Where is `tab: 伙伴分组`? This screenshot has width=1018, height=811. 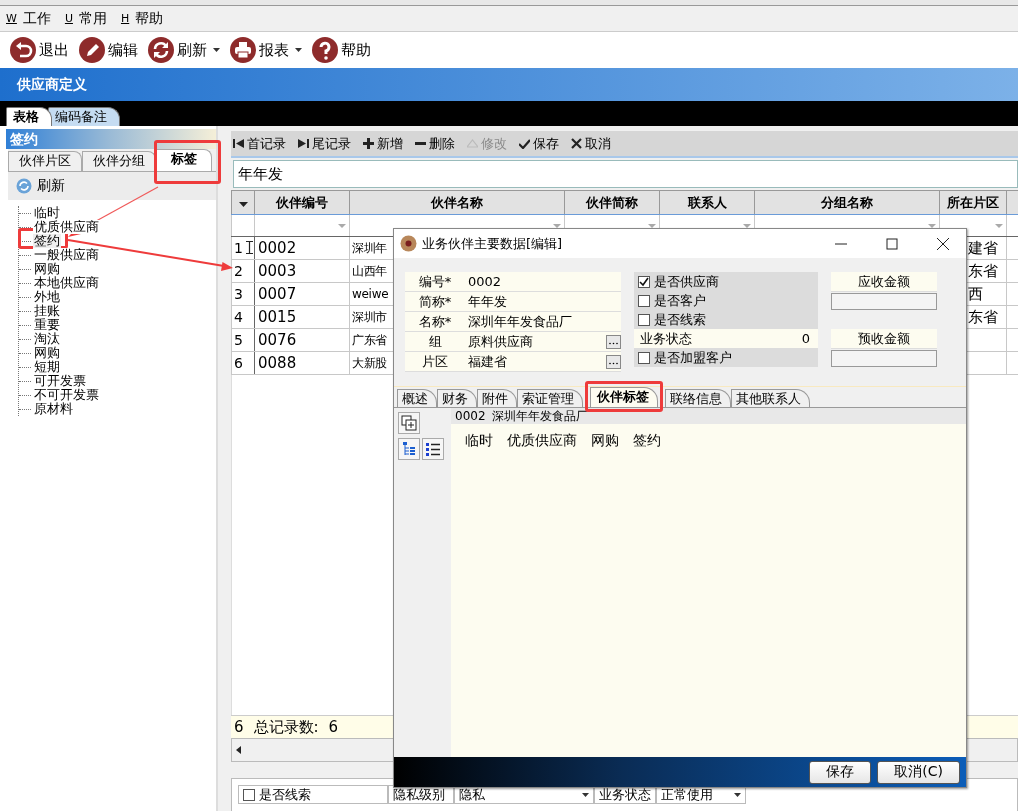
tab: 伙伴分组 is located at coordinates (119, 161).